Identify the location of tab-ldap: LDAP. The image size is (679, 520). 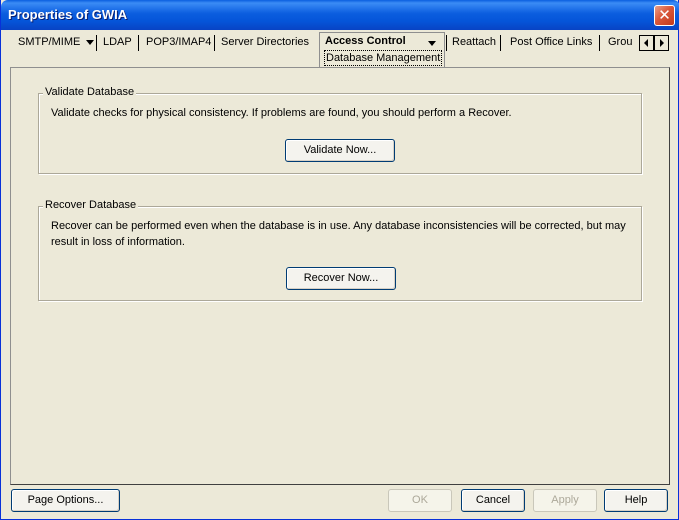
(117, 43).